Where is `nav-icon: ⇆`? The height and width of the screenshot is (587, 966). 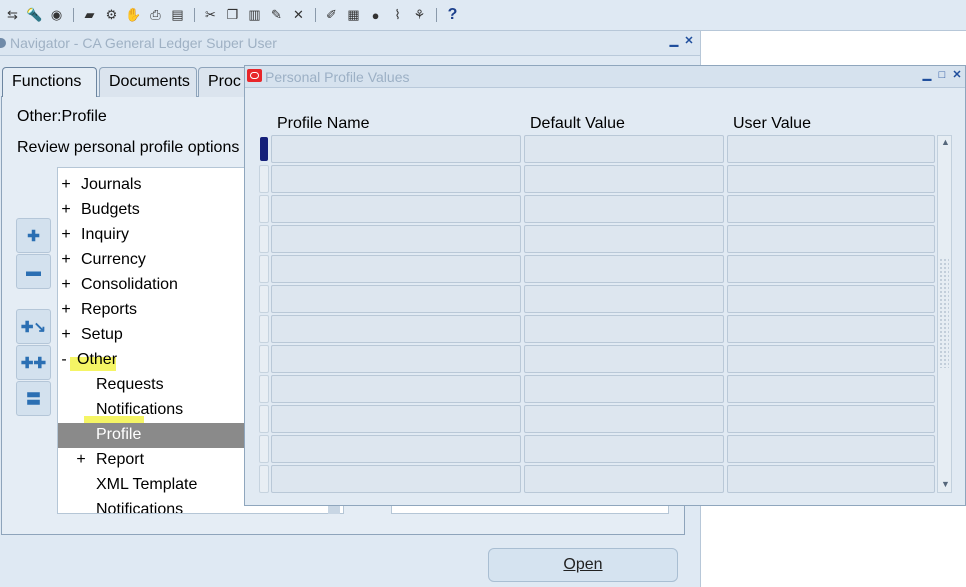 nav-icon: ⇆ is located at coordinates (12, 15).